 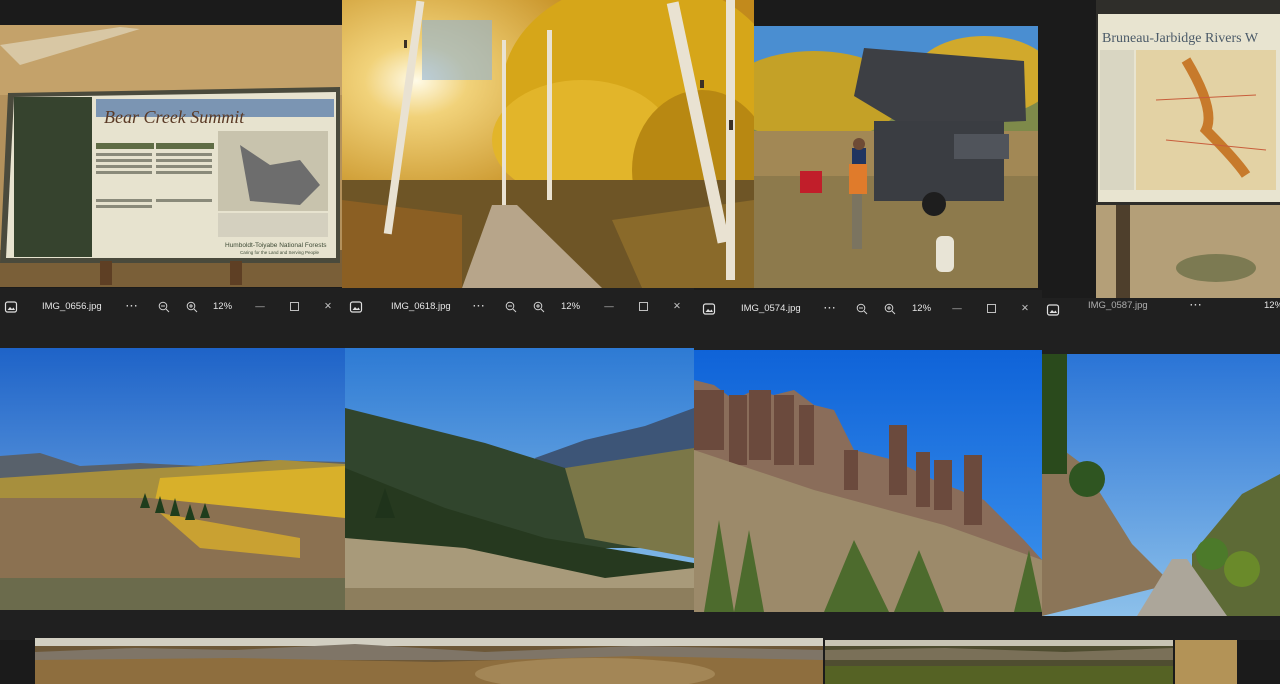 What do you see at coordinates (1161, 310) in the screenshot?
I see `window-titlebar: IMG_0587.jpg ··· 12%` at bounding box center [1161, 310].